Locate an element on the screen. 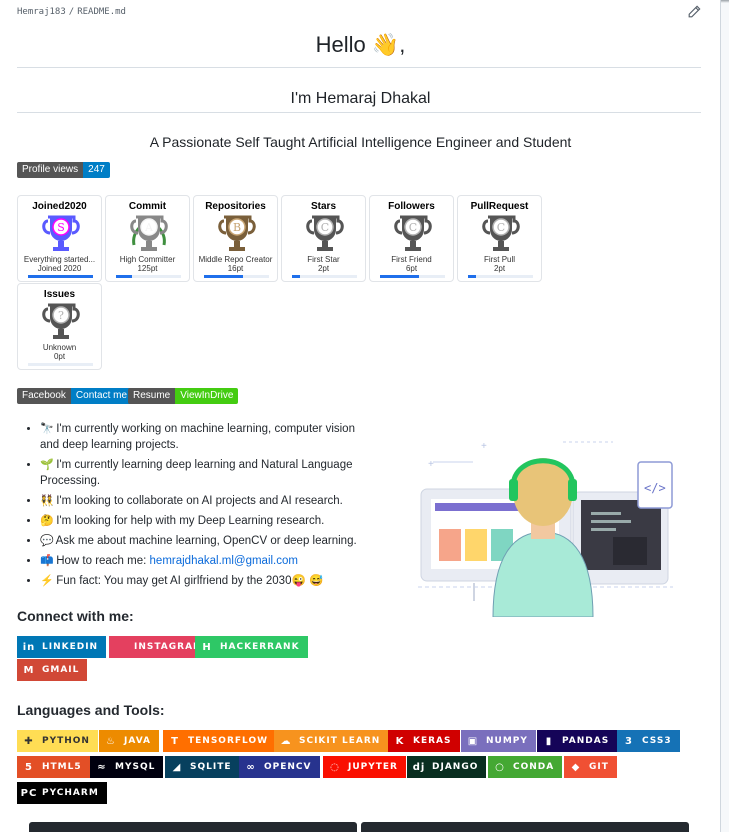  opencv-badge: ∞ OPENCV is located at coordinates (279, 767).